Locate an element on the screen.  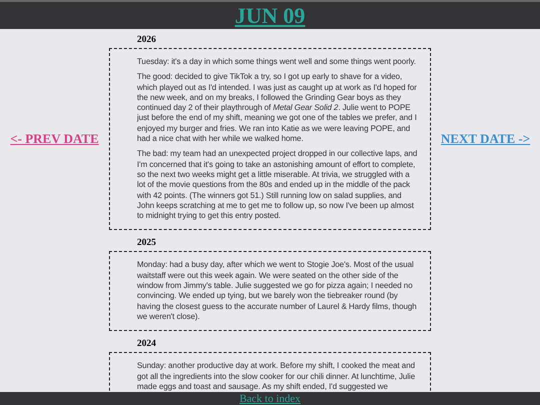
date-title-link: JUN 09 is located at coordinates (270, 16).